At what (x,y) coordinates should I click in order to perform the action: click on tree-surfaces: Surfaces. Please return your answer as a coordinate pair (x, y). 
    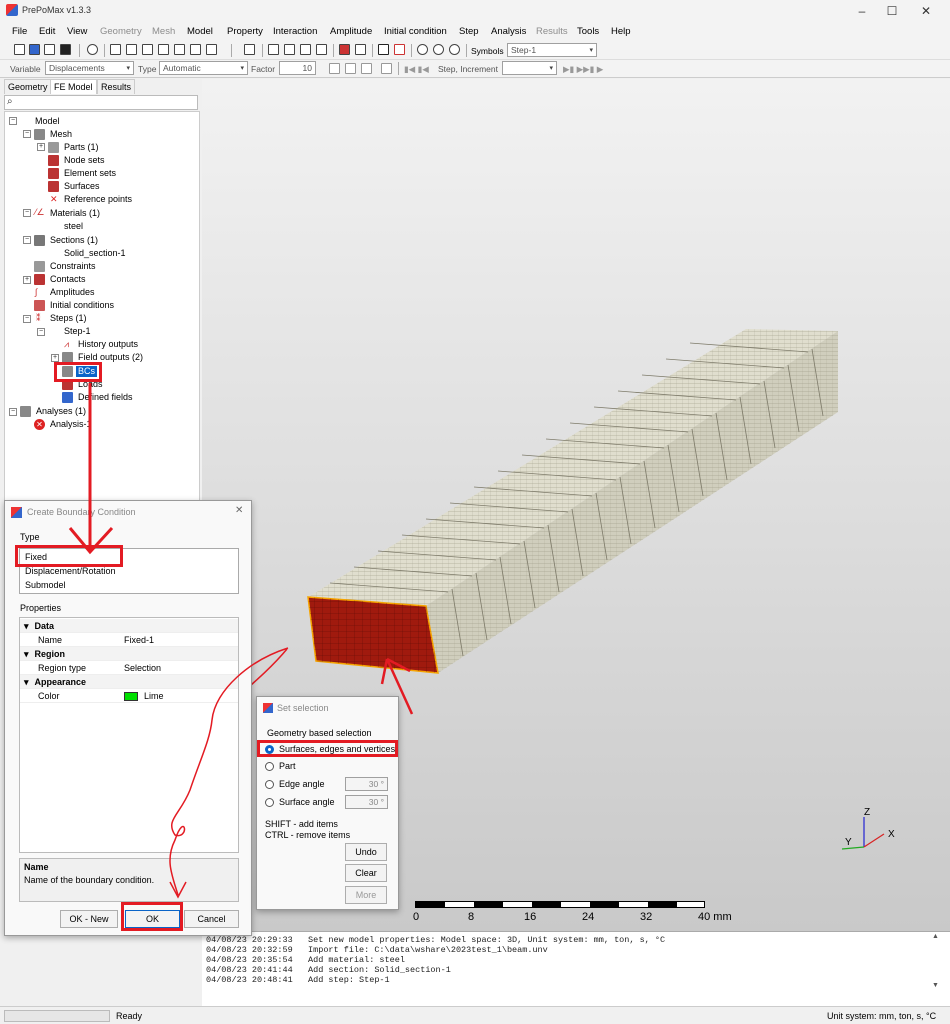
    Looking at the image, I should click on (82, 186).